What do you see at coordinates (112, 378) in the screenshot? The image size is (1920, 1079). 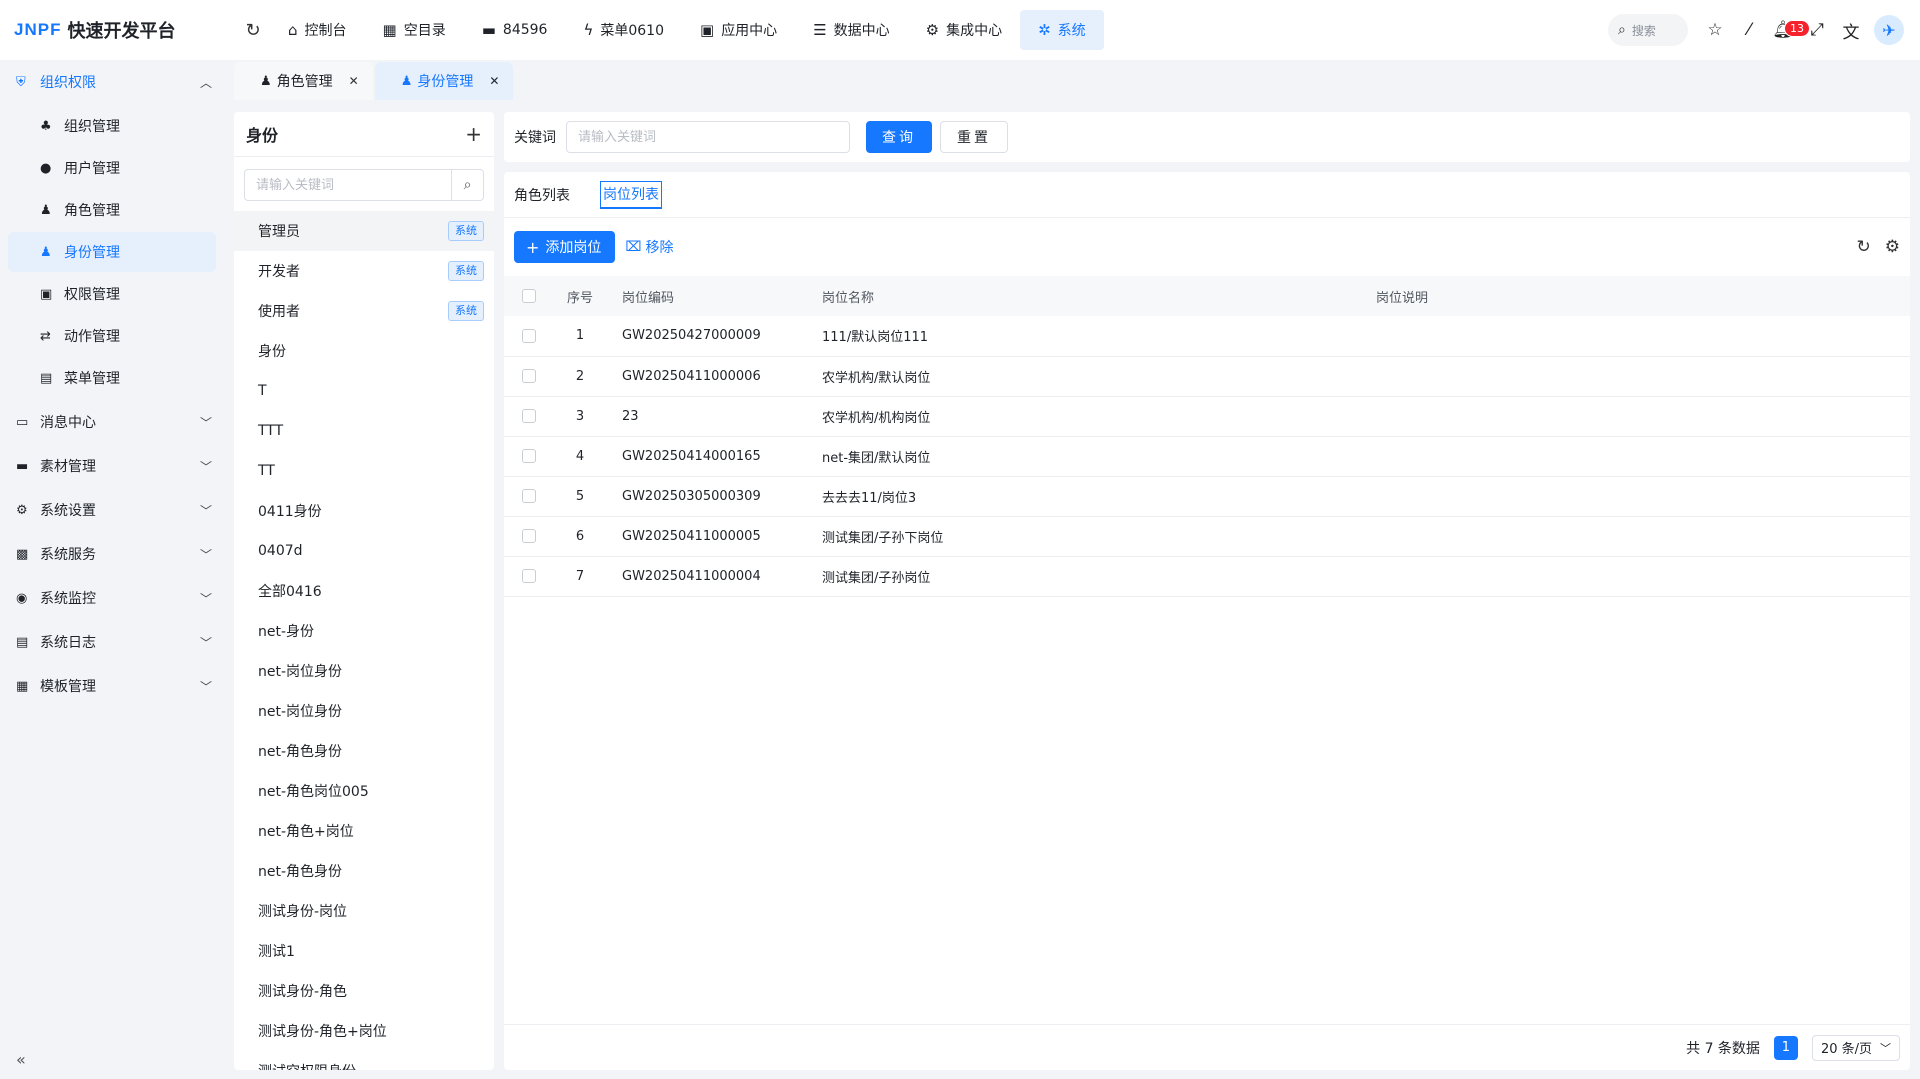 I see `sidebar-item-menus: ▤ 菜单管理` at bounding box center [112, 378].